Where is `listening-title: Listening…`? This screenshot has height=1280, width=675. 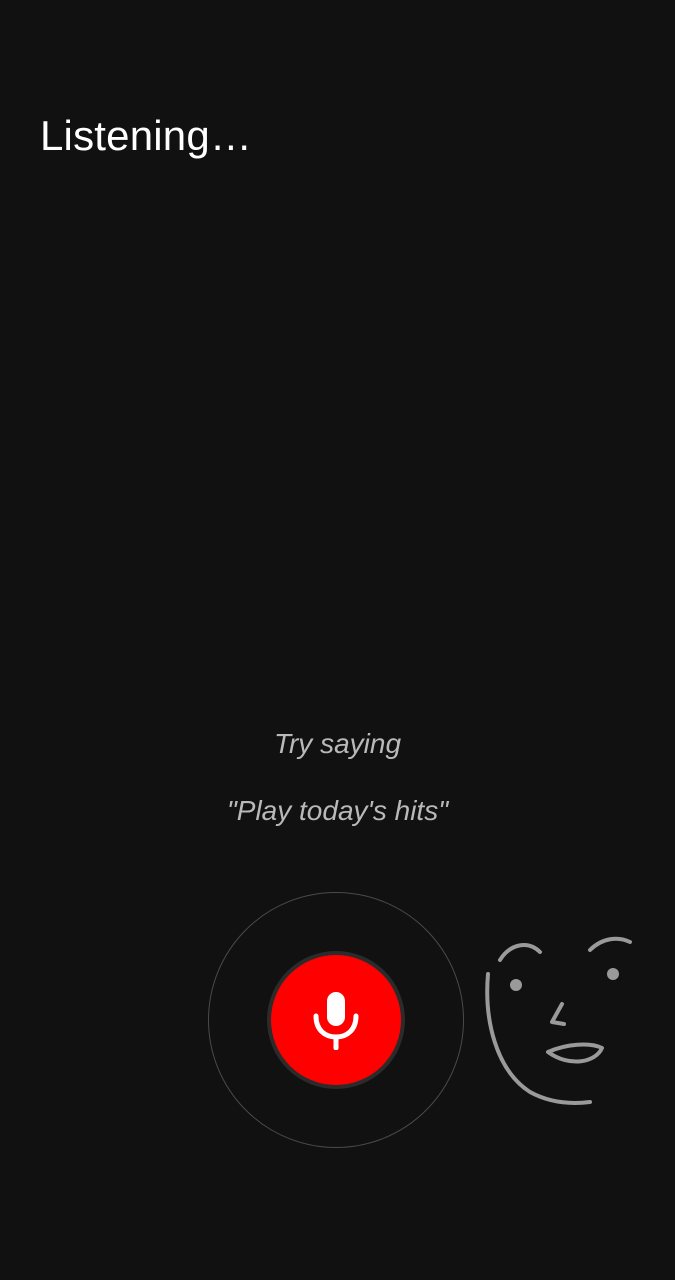
listening-title: Listening… is located at coordinates (146, 135).